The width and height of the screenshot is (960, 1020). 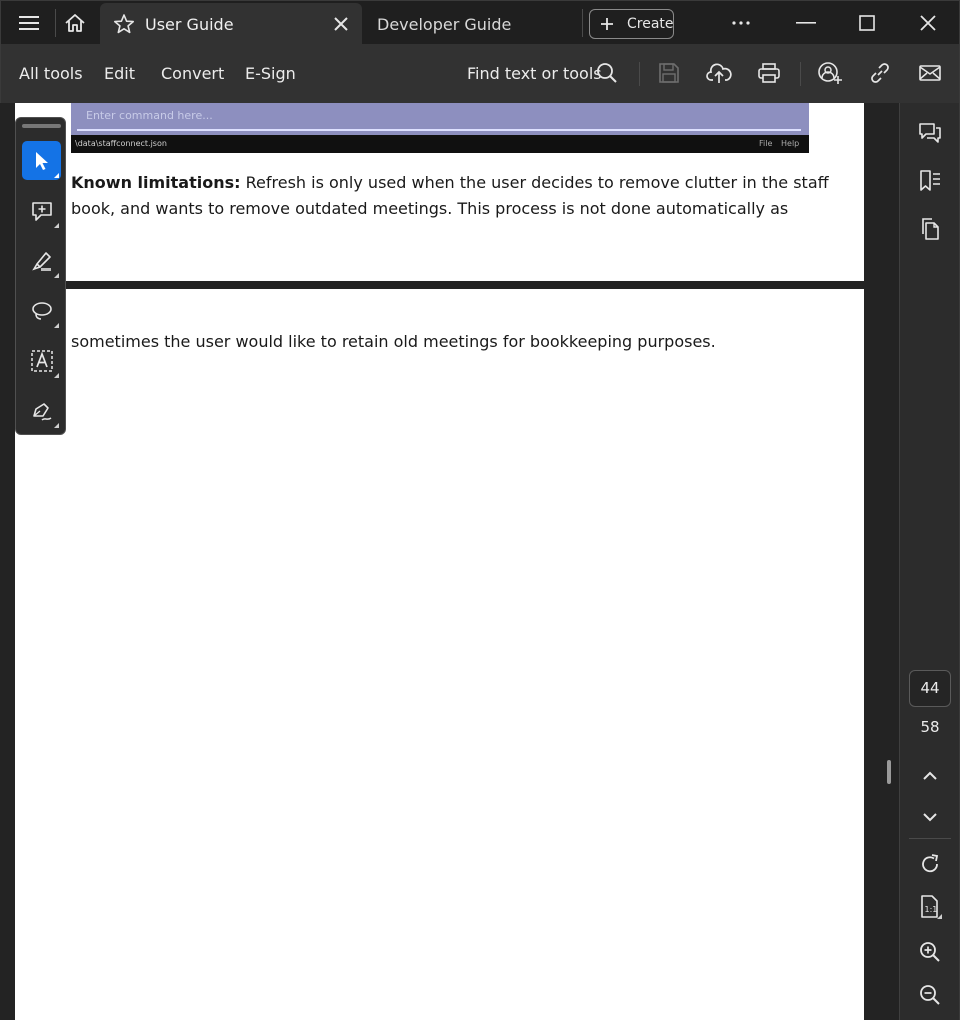 I want to click on text-box-icon, so click(x=41, y=360).